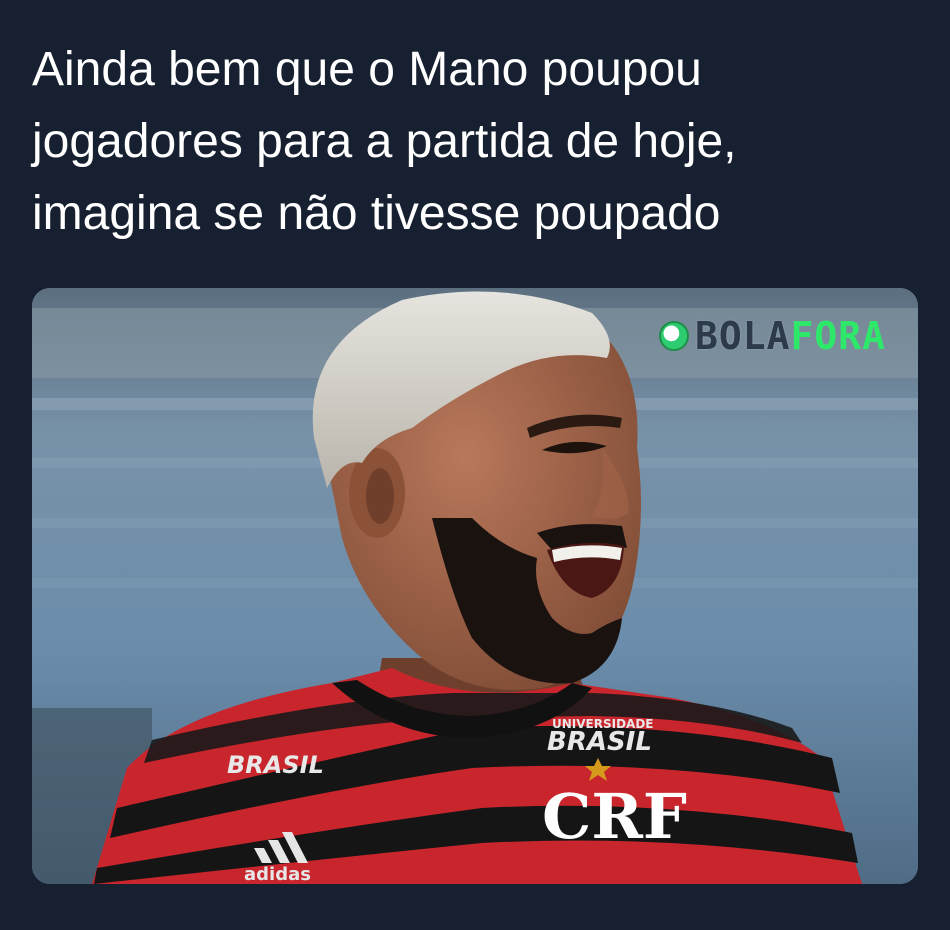  What do you see at coordinates (367, 69) in the screenshot?
I see `tweet-text-line-1: Ainda bem que o Mano poupou` at bounding box center [367, 69].